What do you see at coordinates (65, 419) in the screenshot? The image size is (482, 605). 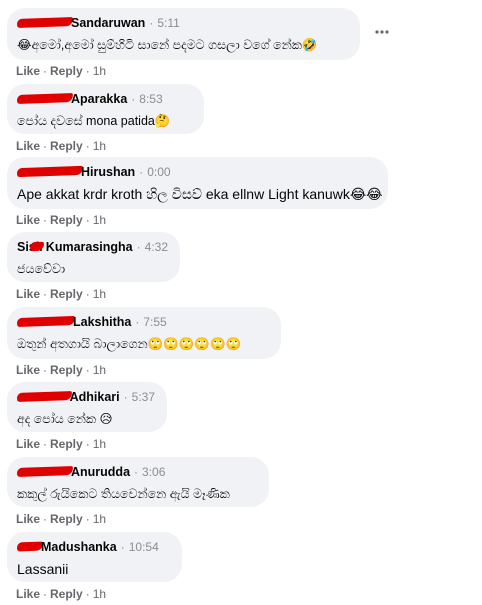 I see `comment-text: අද පෝය නේක 😥` at bounding box center [65, 419].